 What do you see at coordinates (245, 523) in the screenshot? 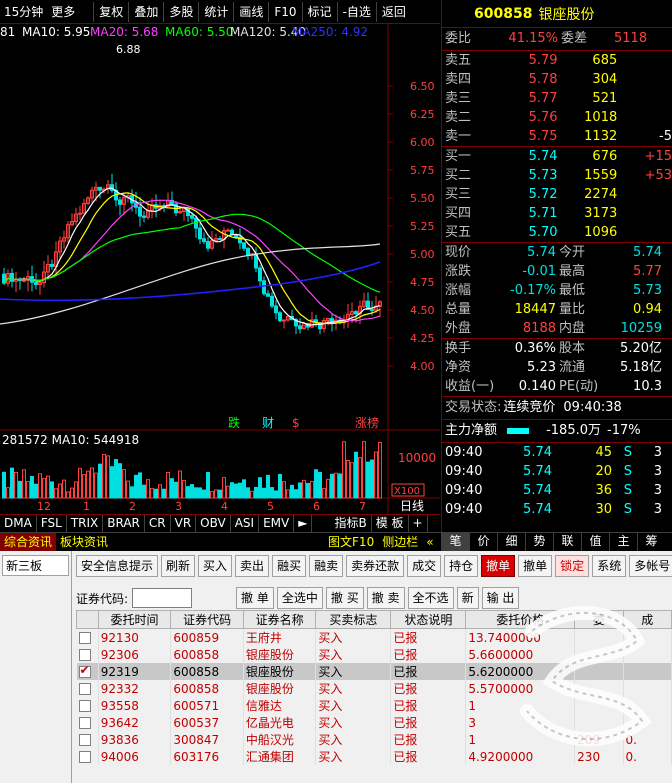
I see `indicator-tab: ASI` at bounding box center [245, 523].